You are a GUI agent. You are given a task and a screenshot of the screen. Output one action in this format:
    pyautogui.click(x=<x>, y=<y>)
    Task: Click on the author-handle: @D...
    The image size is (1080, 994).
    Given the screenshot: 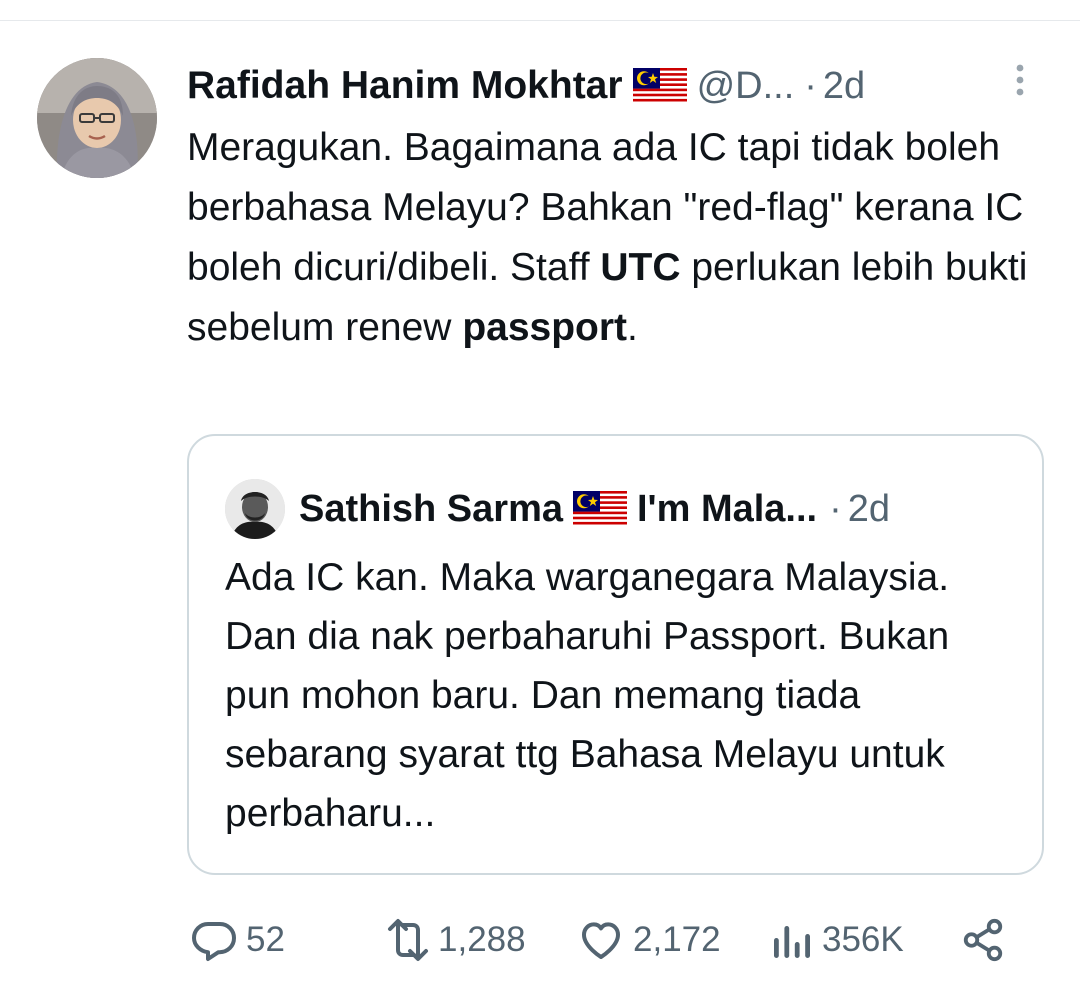 What is the action you would take?
    pyautogui.click(x=746, y=86)
    